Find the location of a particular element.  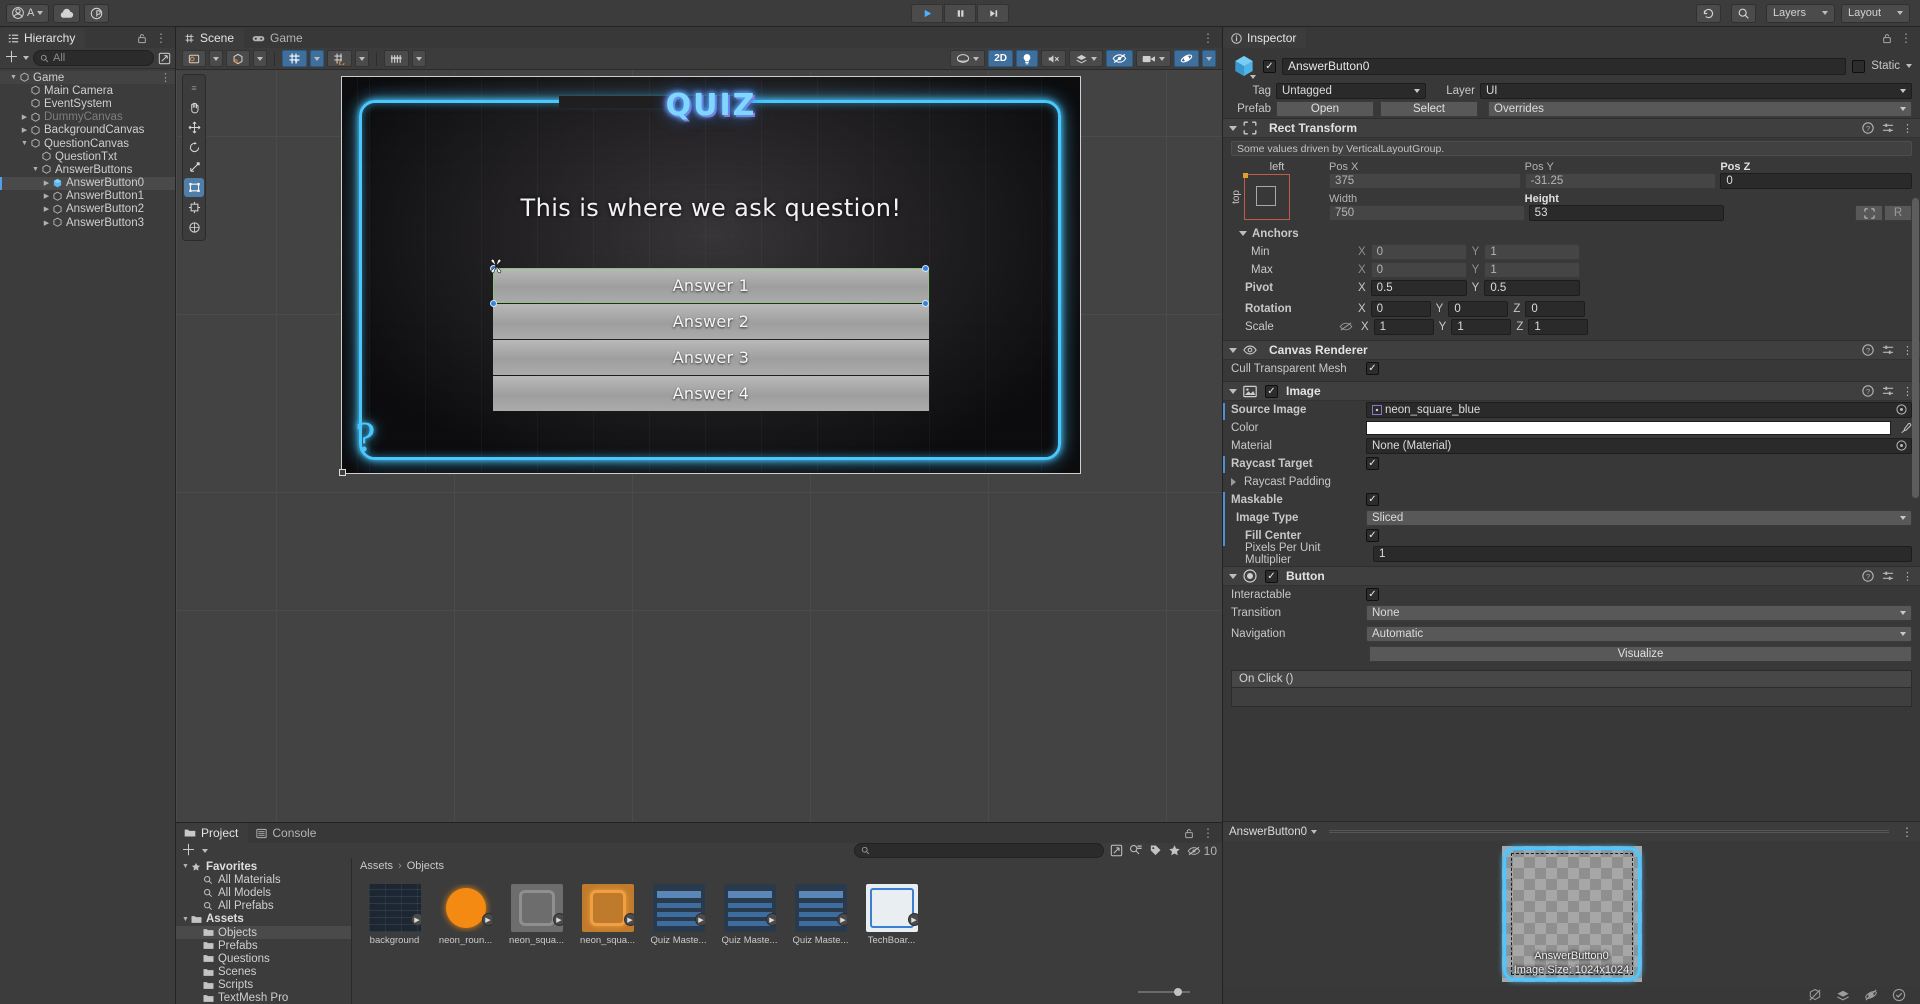

raycast-target-checkbox: ✓ is located at coordinates (1372, 463).